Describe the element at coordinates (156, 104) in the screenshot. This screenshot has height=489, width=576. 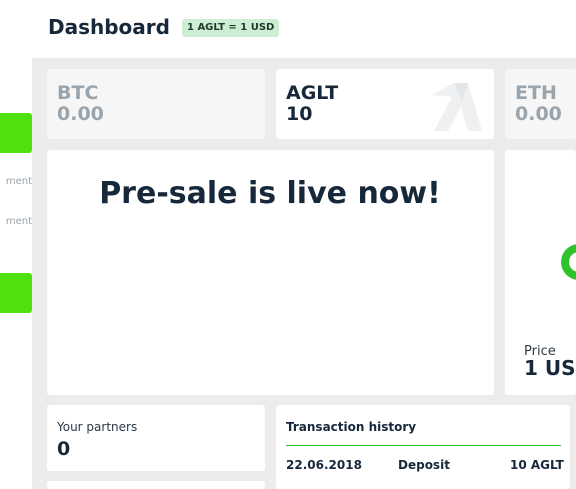
I see `wallet-card-btc: BTC 0.00` at that location.